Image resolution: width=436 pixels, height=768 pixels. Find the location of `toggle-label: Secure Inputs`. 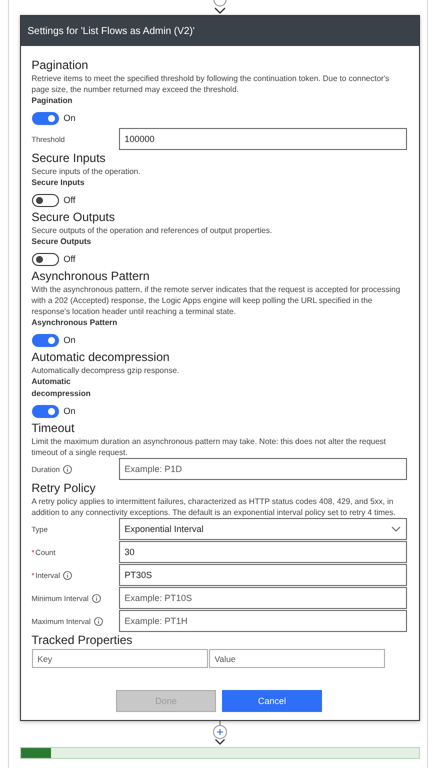

toggle-label: Secure Inputs is located at coordinates (59, 183).